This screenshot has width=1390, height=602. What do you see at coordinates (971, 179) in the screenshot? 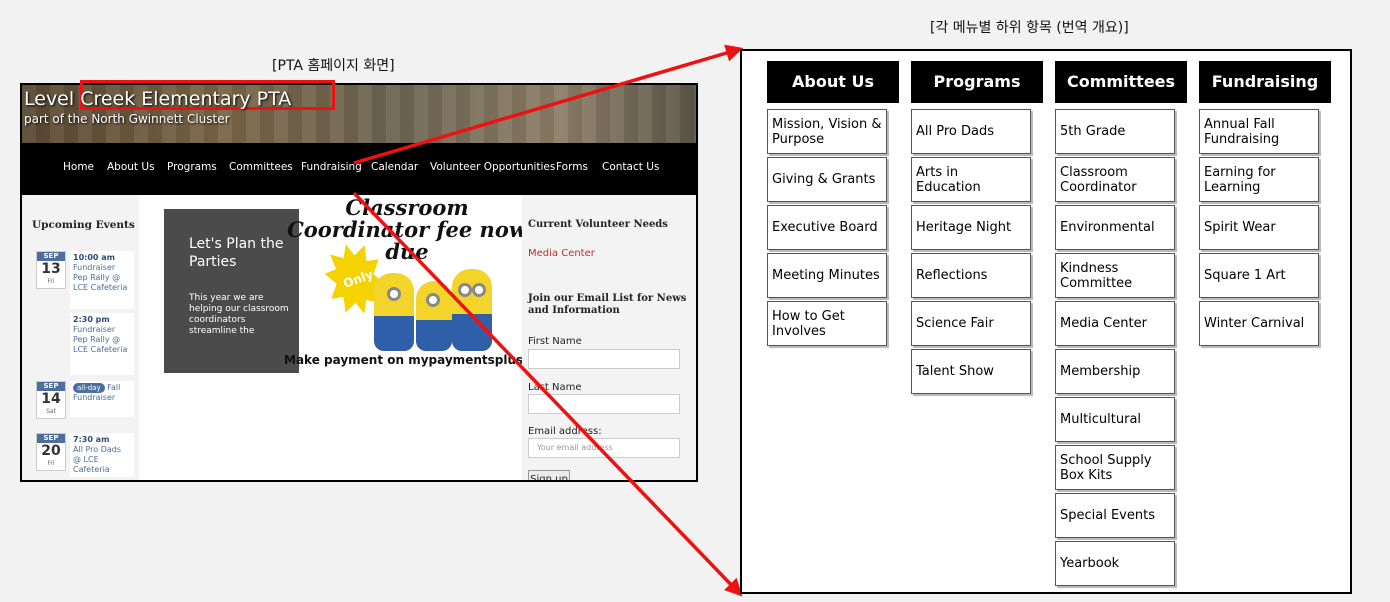
I see `menu-item: Arts in Education` at bounding box center [971, 179].